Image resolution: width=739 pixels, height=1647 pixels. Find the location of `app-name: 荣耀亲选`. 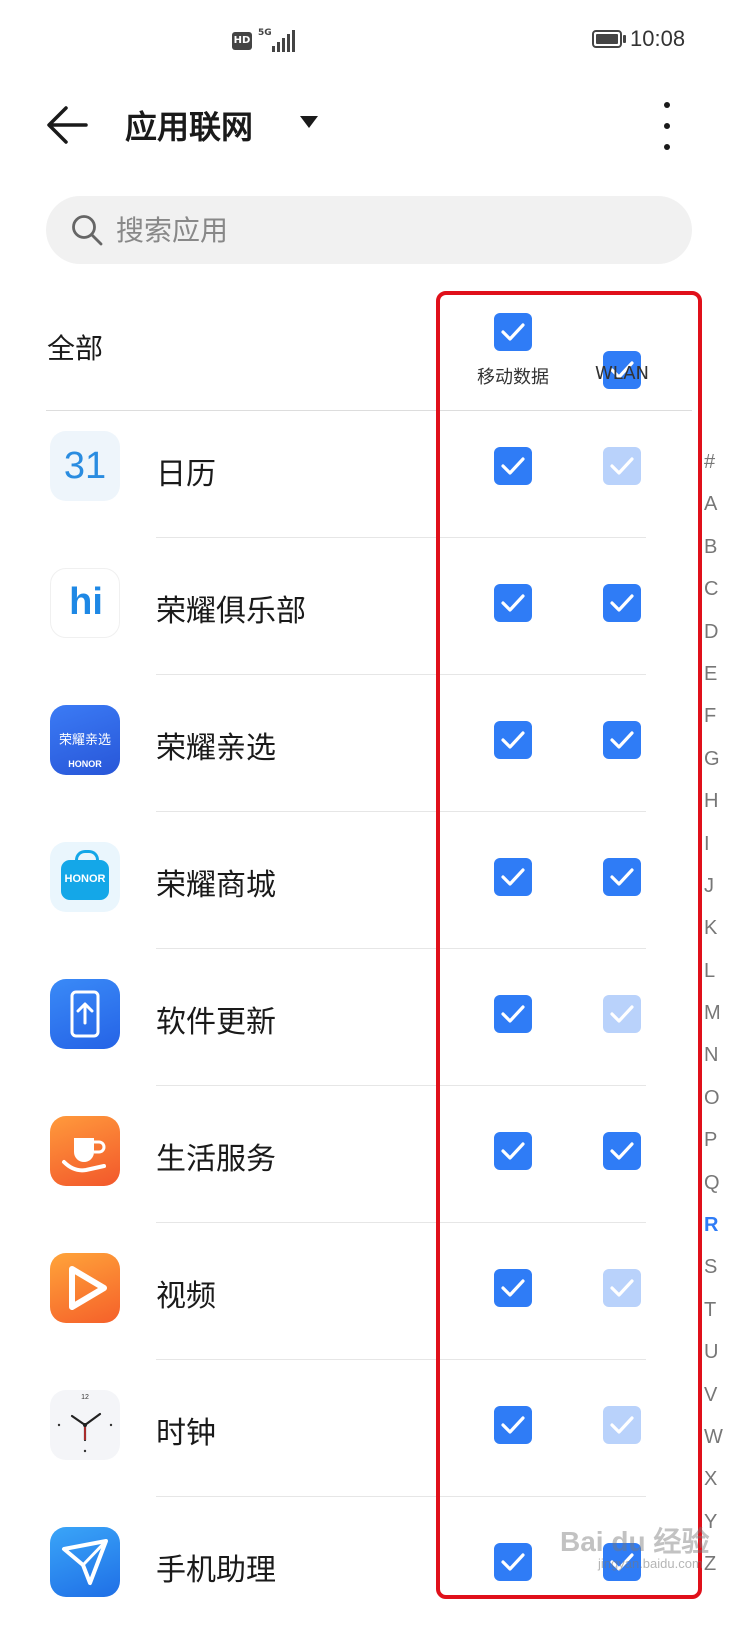

app-name: 荣耀亲选 is located at coordinates (216, 748).